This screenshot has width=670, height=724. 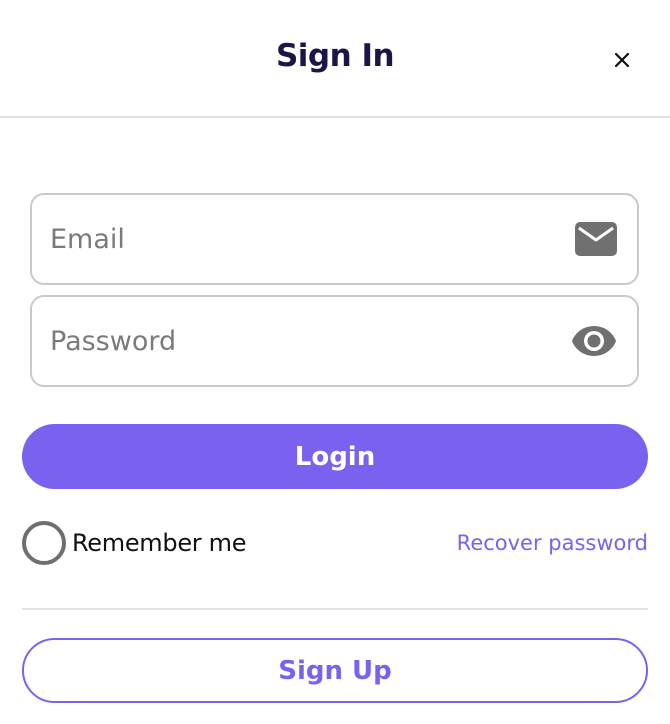 I want to click on password-field, so click(x=334, y=341).